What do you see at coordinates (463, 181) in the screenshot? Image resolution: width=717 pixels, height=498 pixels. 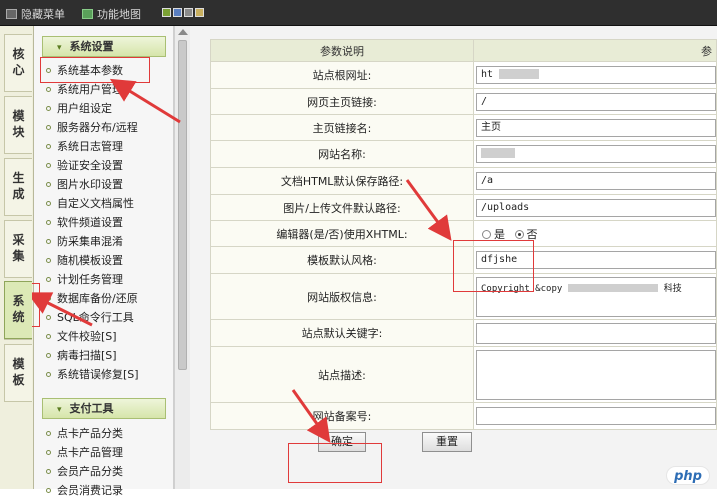 I see `table-row: 文档HTML默认保存路径: /a` at bounding box center [463, 181].